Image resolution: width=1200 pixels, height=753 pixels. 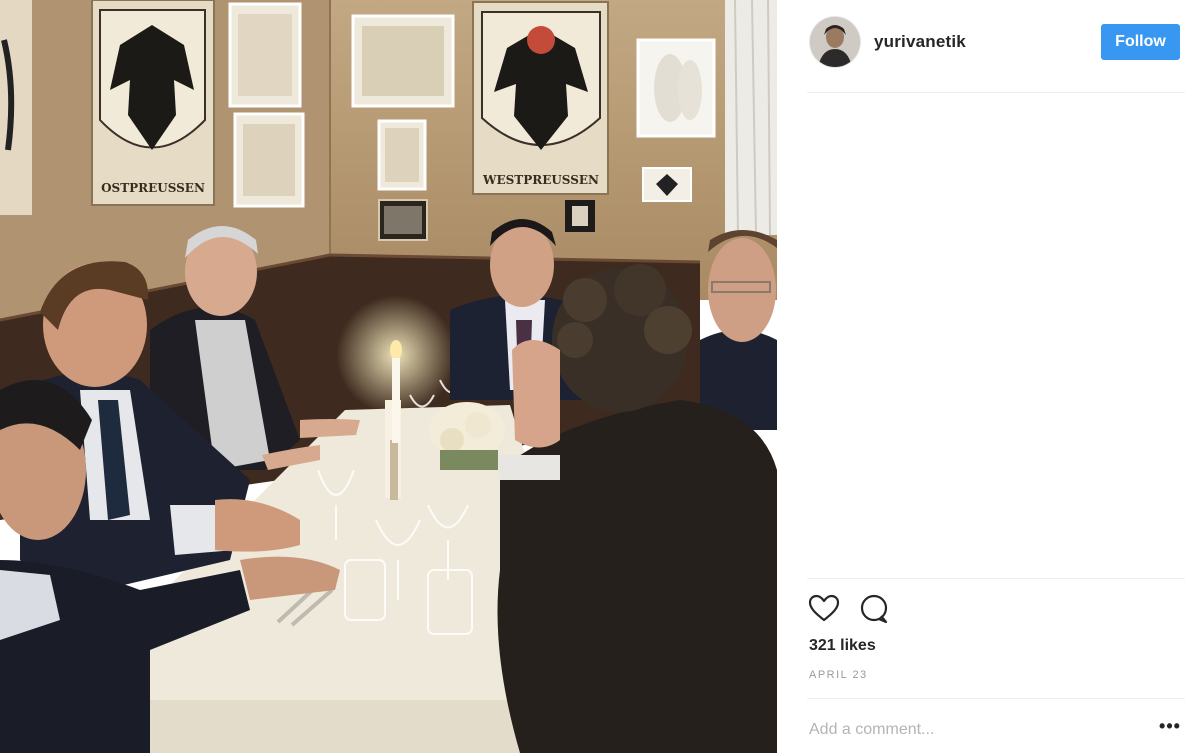 I want to click on heart-icon, so click(x=824, y=609).